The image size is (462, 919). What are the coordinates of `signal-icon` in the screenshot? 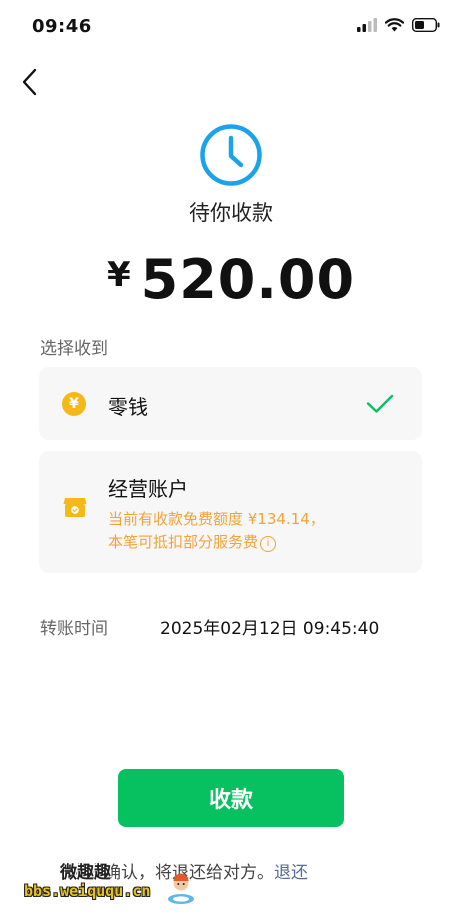 It's located at (367, 25).